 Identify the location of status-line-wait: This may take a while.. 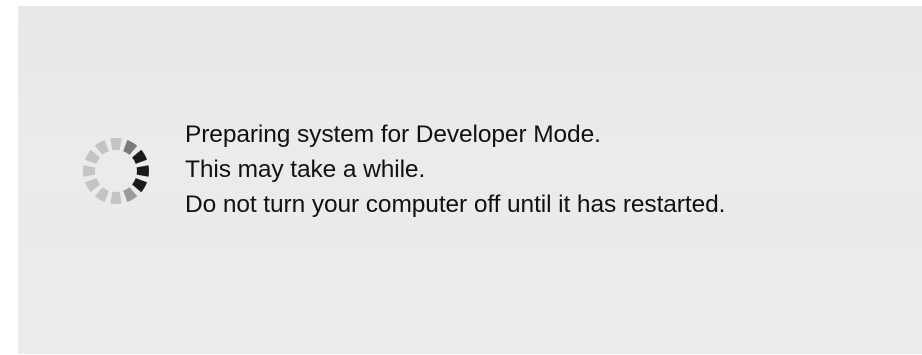
(305, 169).